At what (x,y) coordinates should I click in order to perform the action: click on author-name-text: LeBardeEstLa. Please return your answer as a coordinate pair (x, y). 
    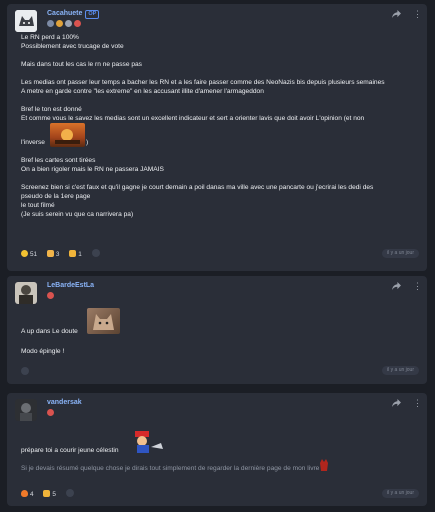
    Looking at the image, I should click on (70, 285).